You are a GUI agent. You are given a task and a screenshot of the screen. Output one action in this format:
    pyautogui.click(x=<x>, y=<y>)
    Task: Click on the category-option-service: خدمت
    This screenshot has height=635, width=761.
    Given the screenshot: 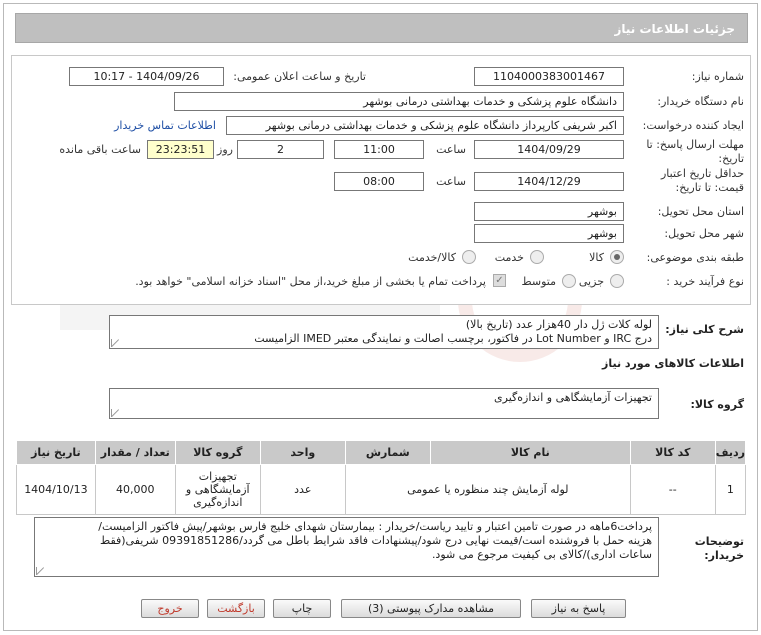 What is the action you would take?
    pyautogui.click(x=509, y=257)
    